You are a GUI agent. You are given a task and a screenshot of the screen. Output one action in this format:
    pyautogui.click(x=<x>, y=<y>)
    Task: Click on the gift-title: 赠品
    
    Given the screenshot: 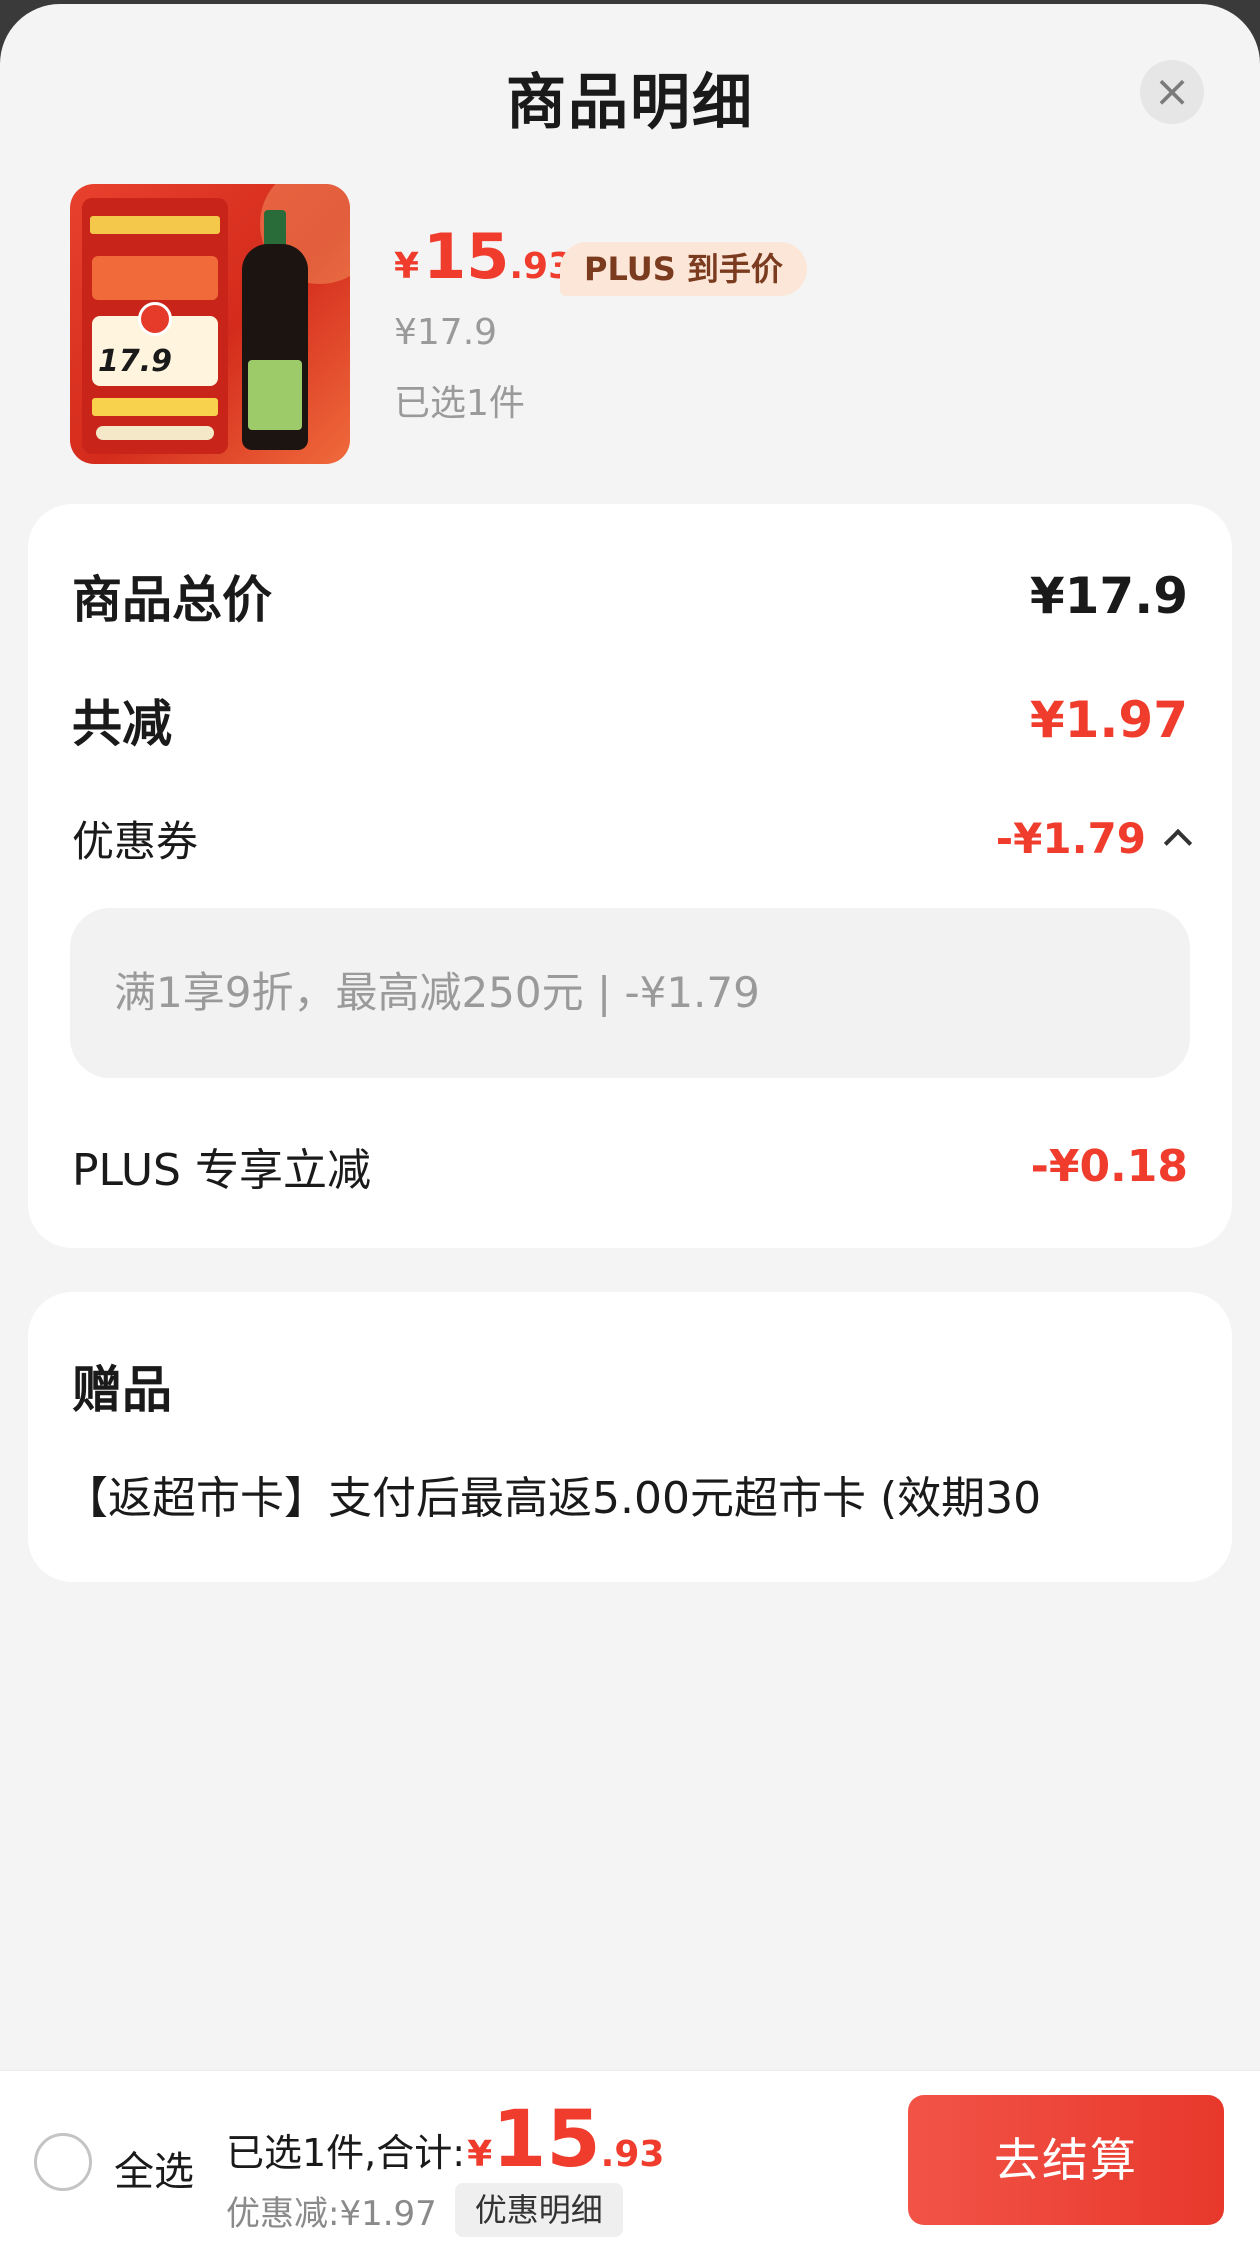 What is the action you would take?
    pyautogui.click(x=122, y=1390)
    